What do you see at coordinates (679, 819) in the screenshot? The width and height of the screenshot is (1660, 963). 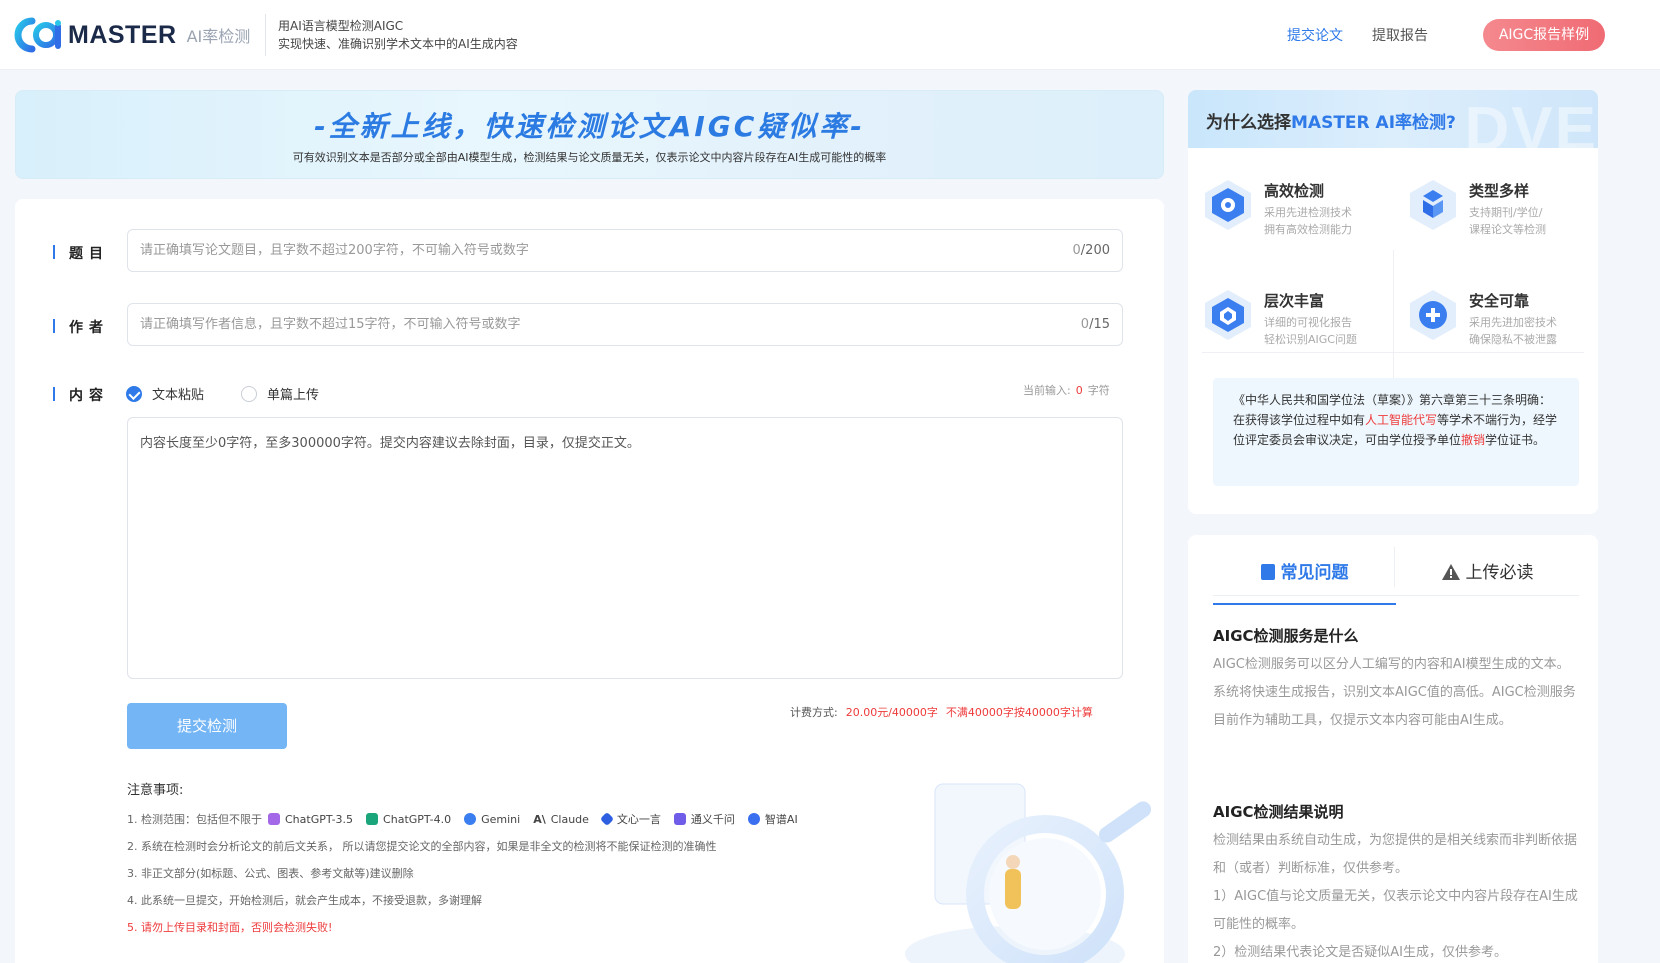 I see `tongyi-icon` at bounding box center [679, 819].